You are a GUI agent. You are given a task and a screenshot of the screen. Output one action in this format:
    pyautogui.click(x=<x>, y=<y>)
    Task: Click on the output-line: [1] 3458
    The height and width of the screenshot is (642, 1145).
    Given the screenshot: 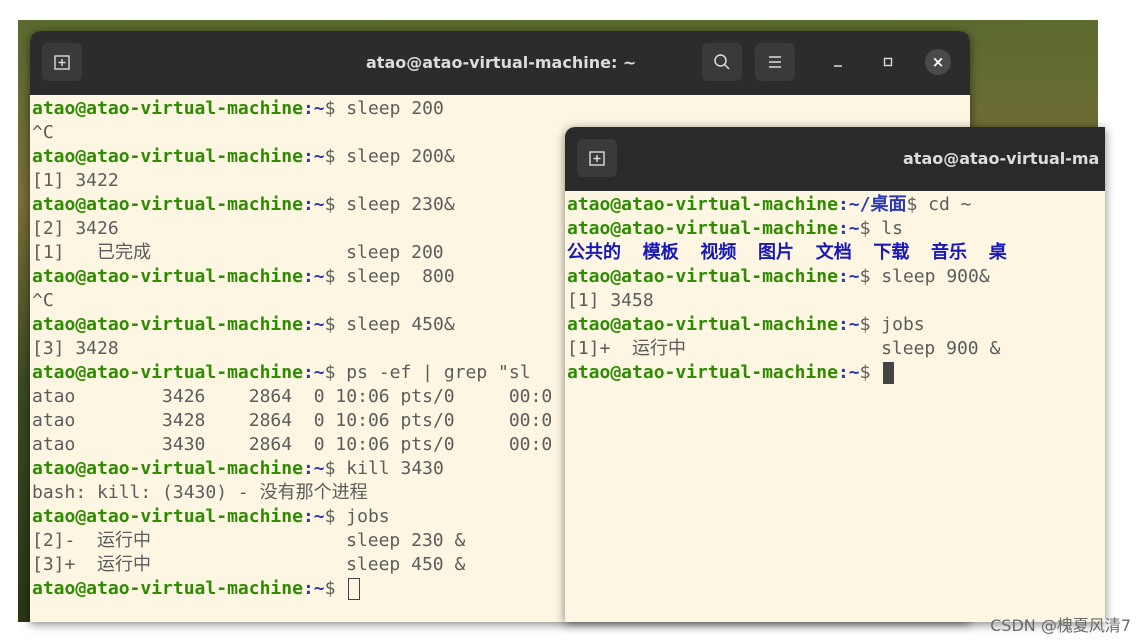 What is the action you would take?
    pyautogui.click(x=610, y=300)
    